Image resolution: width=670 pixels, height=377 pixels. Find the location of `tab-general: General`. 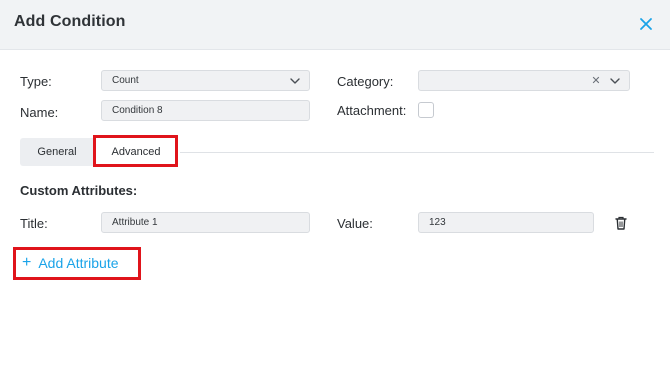

tab-general: General is located at coordinates (57, 152).